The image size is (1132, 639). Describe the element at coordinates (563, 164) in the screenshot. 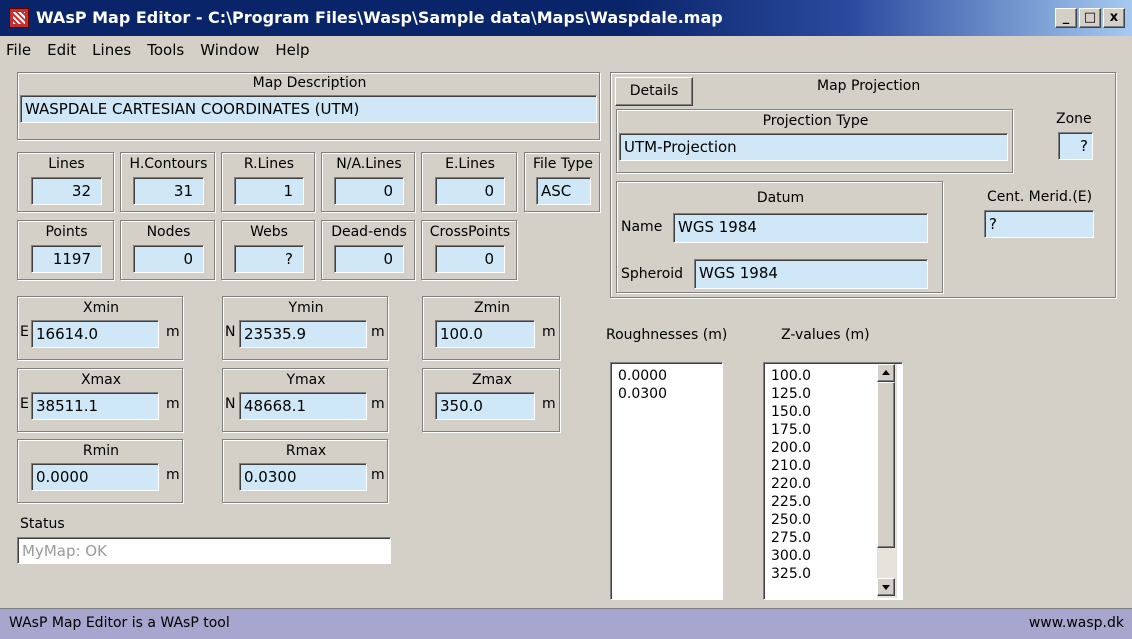

I see `file-type-label: File Type` at that location.